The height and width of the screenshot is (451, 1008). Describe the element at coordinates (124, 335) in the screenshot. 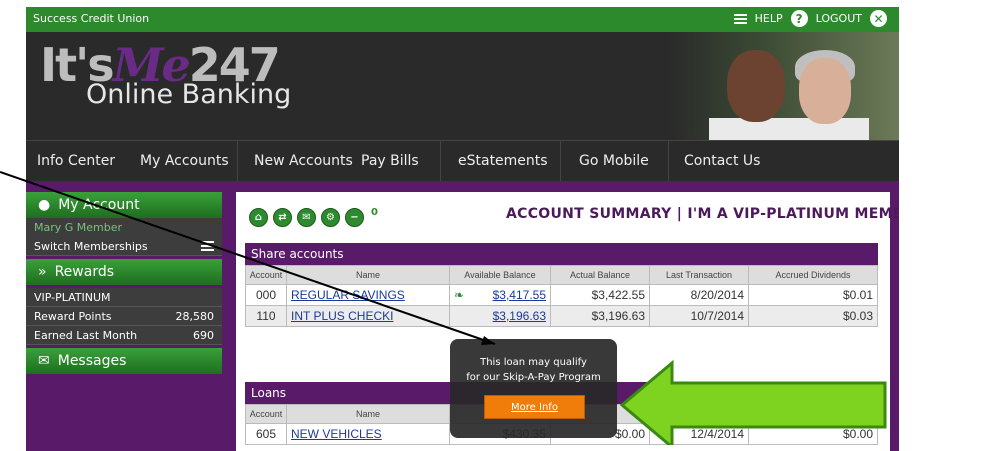

I see `earned-last-month: Earned Last Month 690` at that location.